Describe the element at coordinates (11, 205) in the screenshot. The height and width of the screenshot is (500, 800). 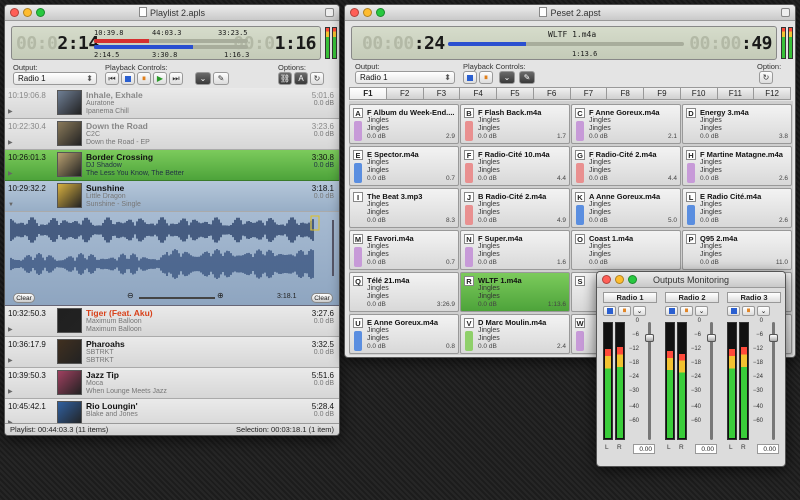
I see `expand-icon: ▼` at that location.